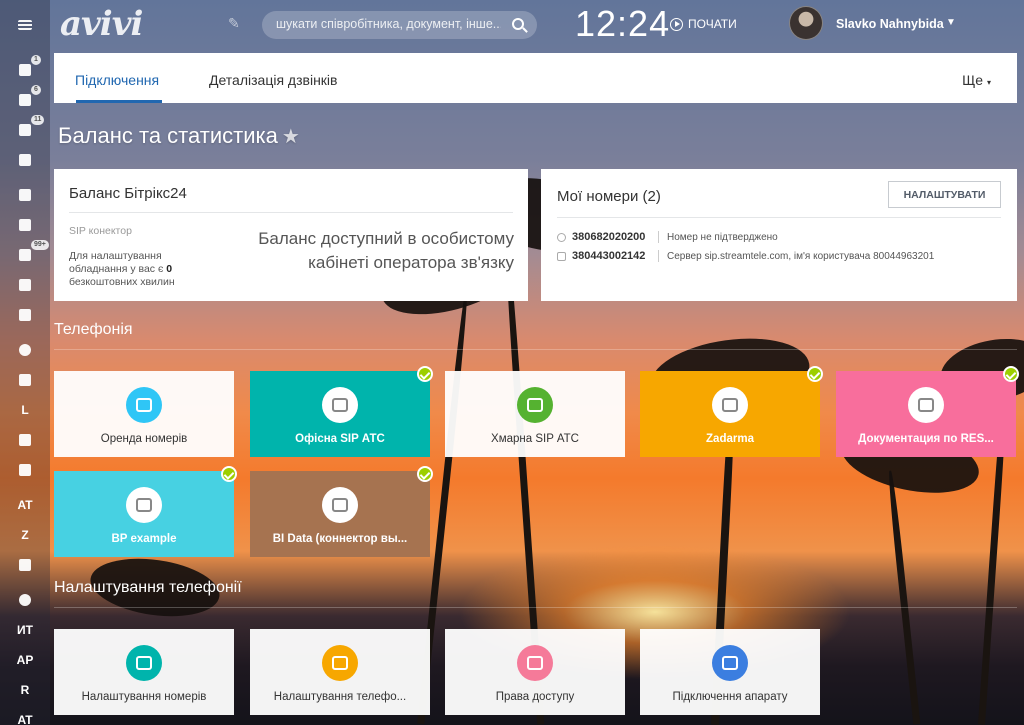 The height and width of the screenshot is (725, 1024). What do you see at coordinates (976, 80) in the screenshot?
I see `more-menu-button: Ще ▾` at bounding box center [976, 80].